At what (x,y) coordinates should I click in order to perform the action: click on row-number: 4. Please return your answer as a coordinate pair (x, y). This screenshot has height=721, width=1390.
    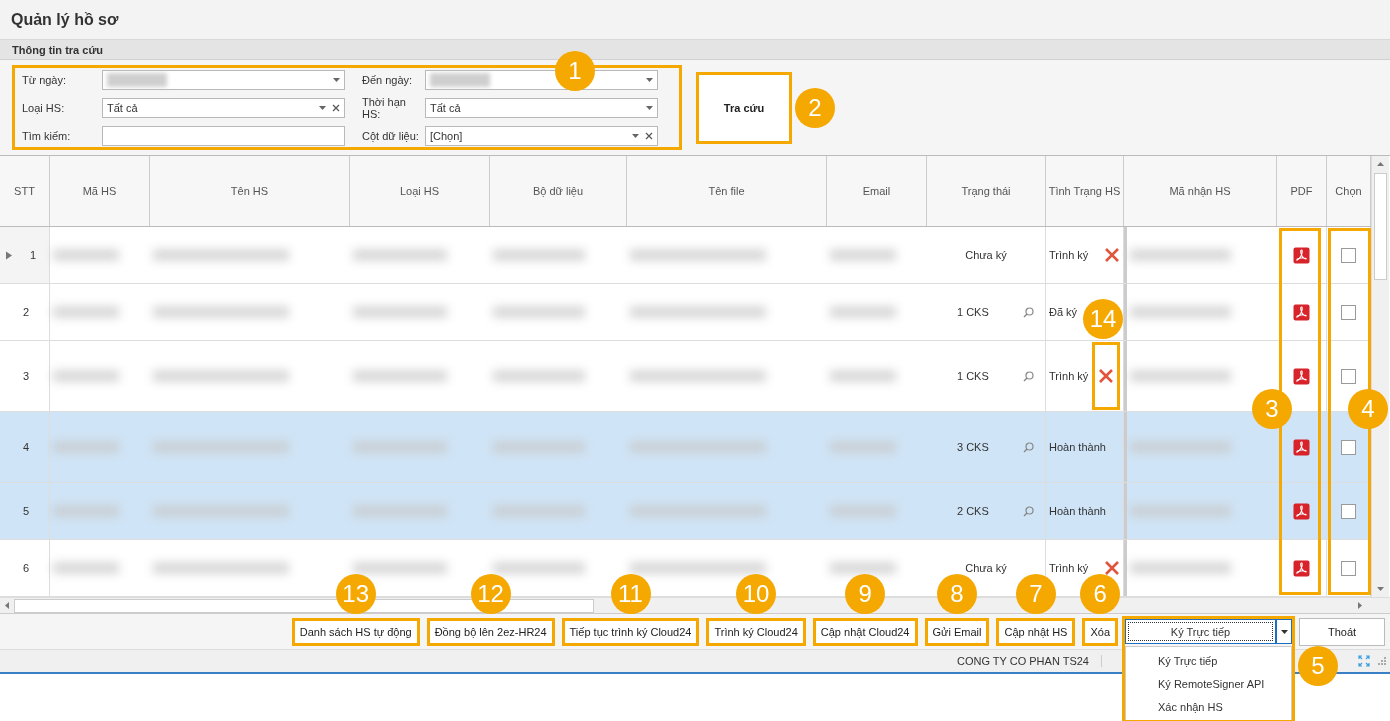
    Looking at the image, I should click on (26, 447).